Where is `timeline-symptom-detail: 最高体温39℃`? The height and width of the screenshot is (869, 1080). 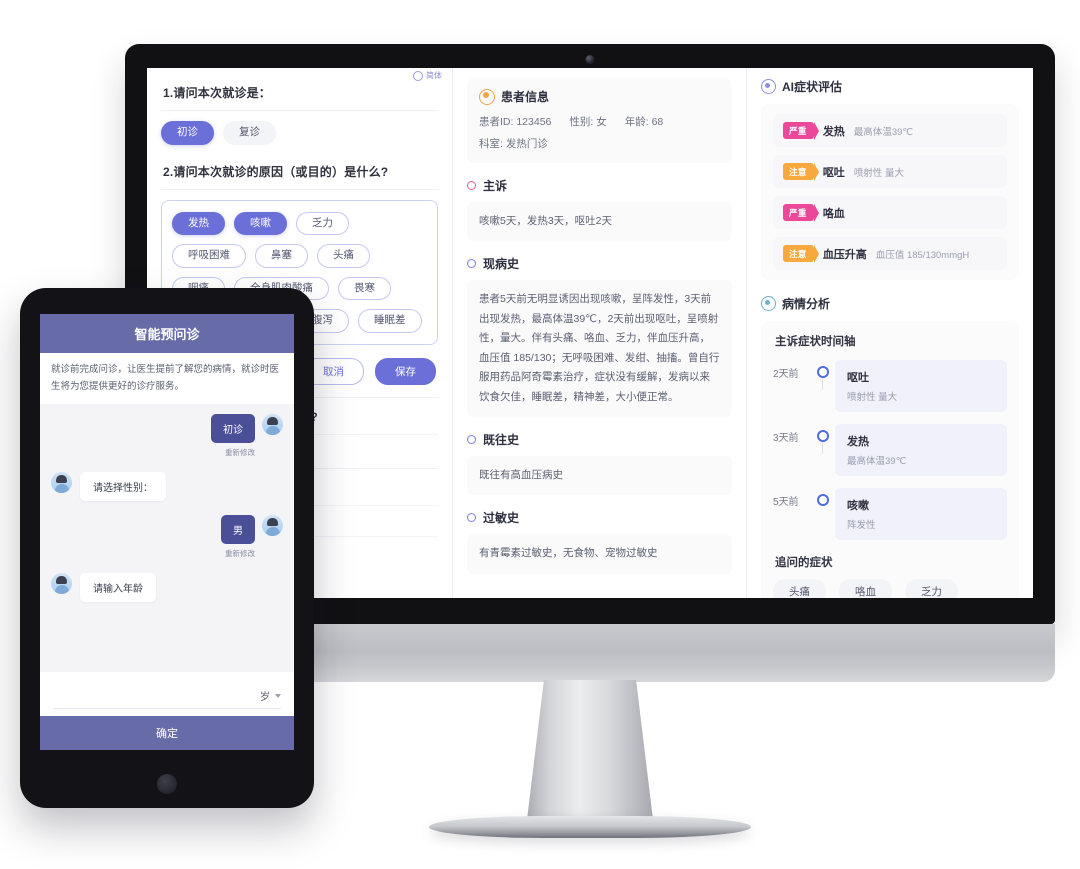 timeline-symptom-detail: 最高体温39℃ is located at coordinates (877, 461).